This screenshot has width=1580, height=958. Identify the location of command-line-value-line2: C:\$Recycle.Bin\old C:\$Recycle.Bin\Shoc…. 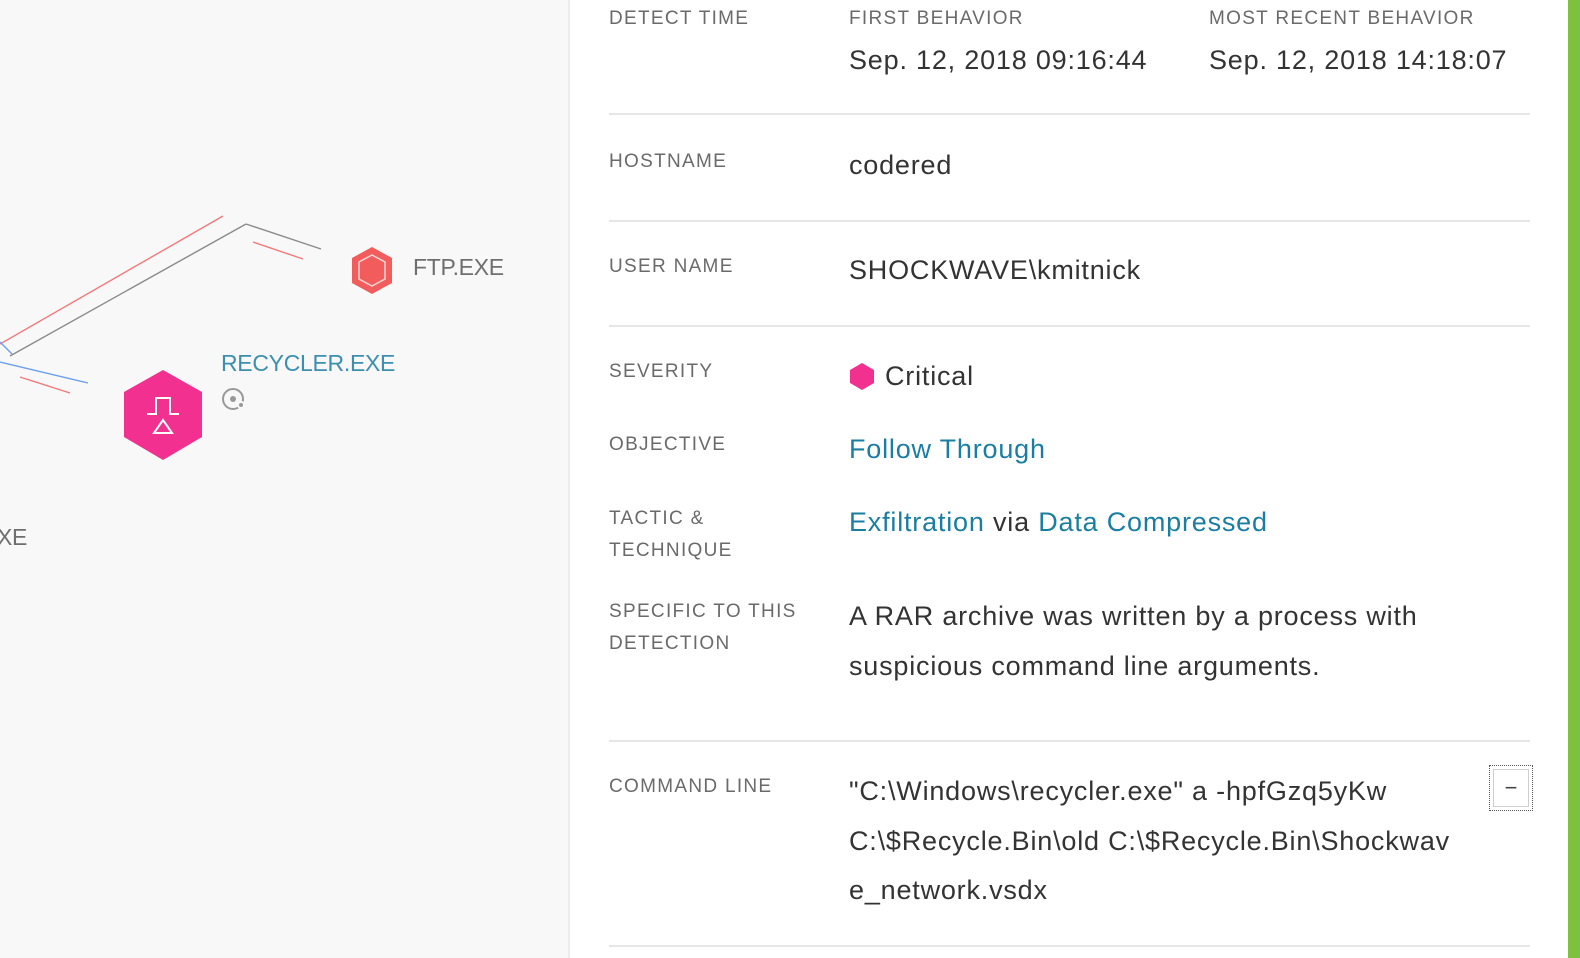
(1149, 841).